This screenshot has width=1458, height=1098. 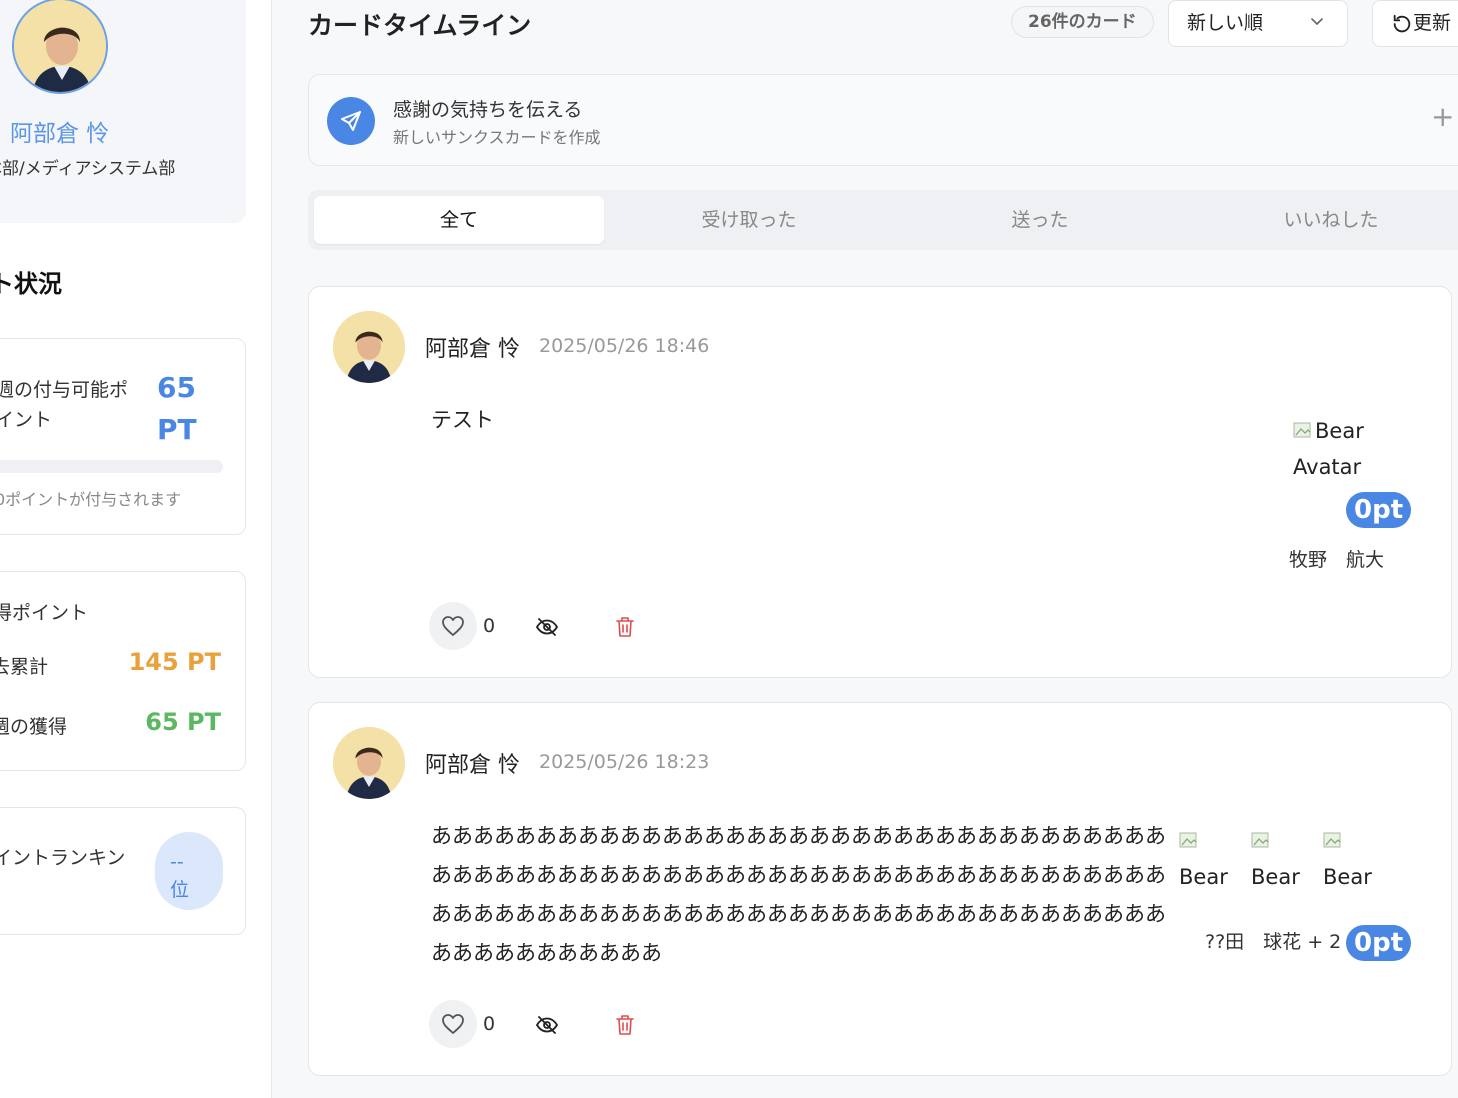 What do you see at coordinates (420, 25) in the screenshot?
I see `page-title: カードタイムライン` at bounding box center [420, 25].